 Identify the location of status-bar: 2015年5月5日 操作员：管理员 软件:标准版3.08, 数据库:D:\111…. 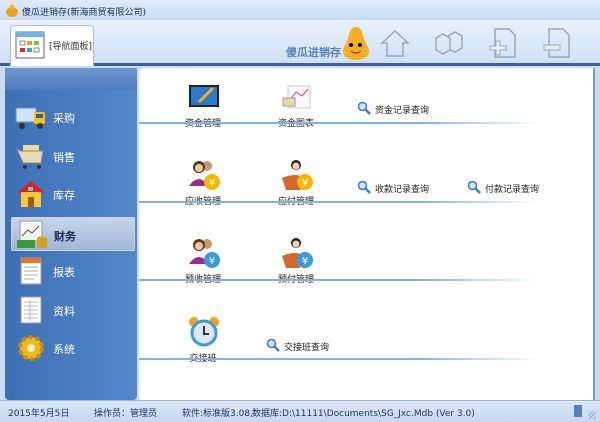
(300, 411).